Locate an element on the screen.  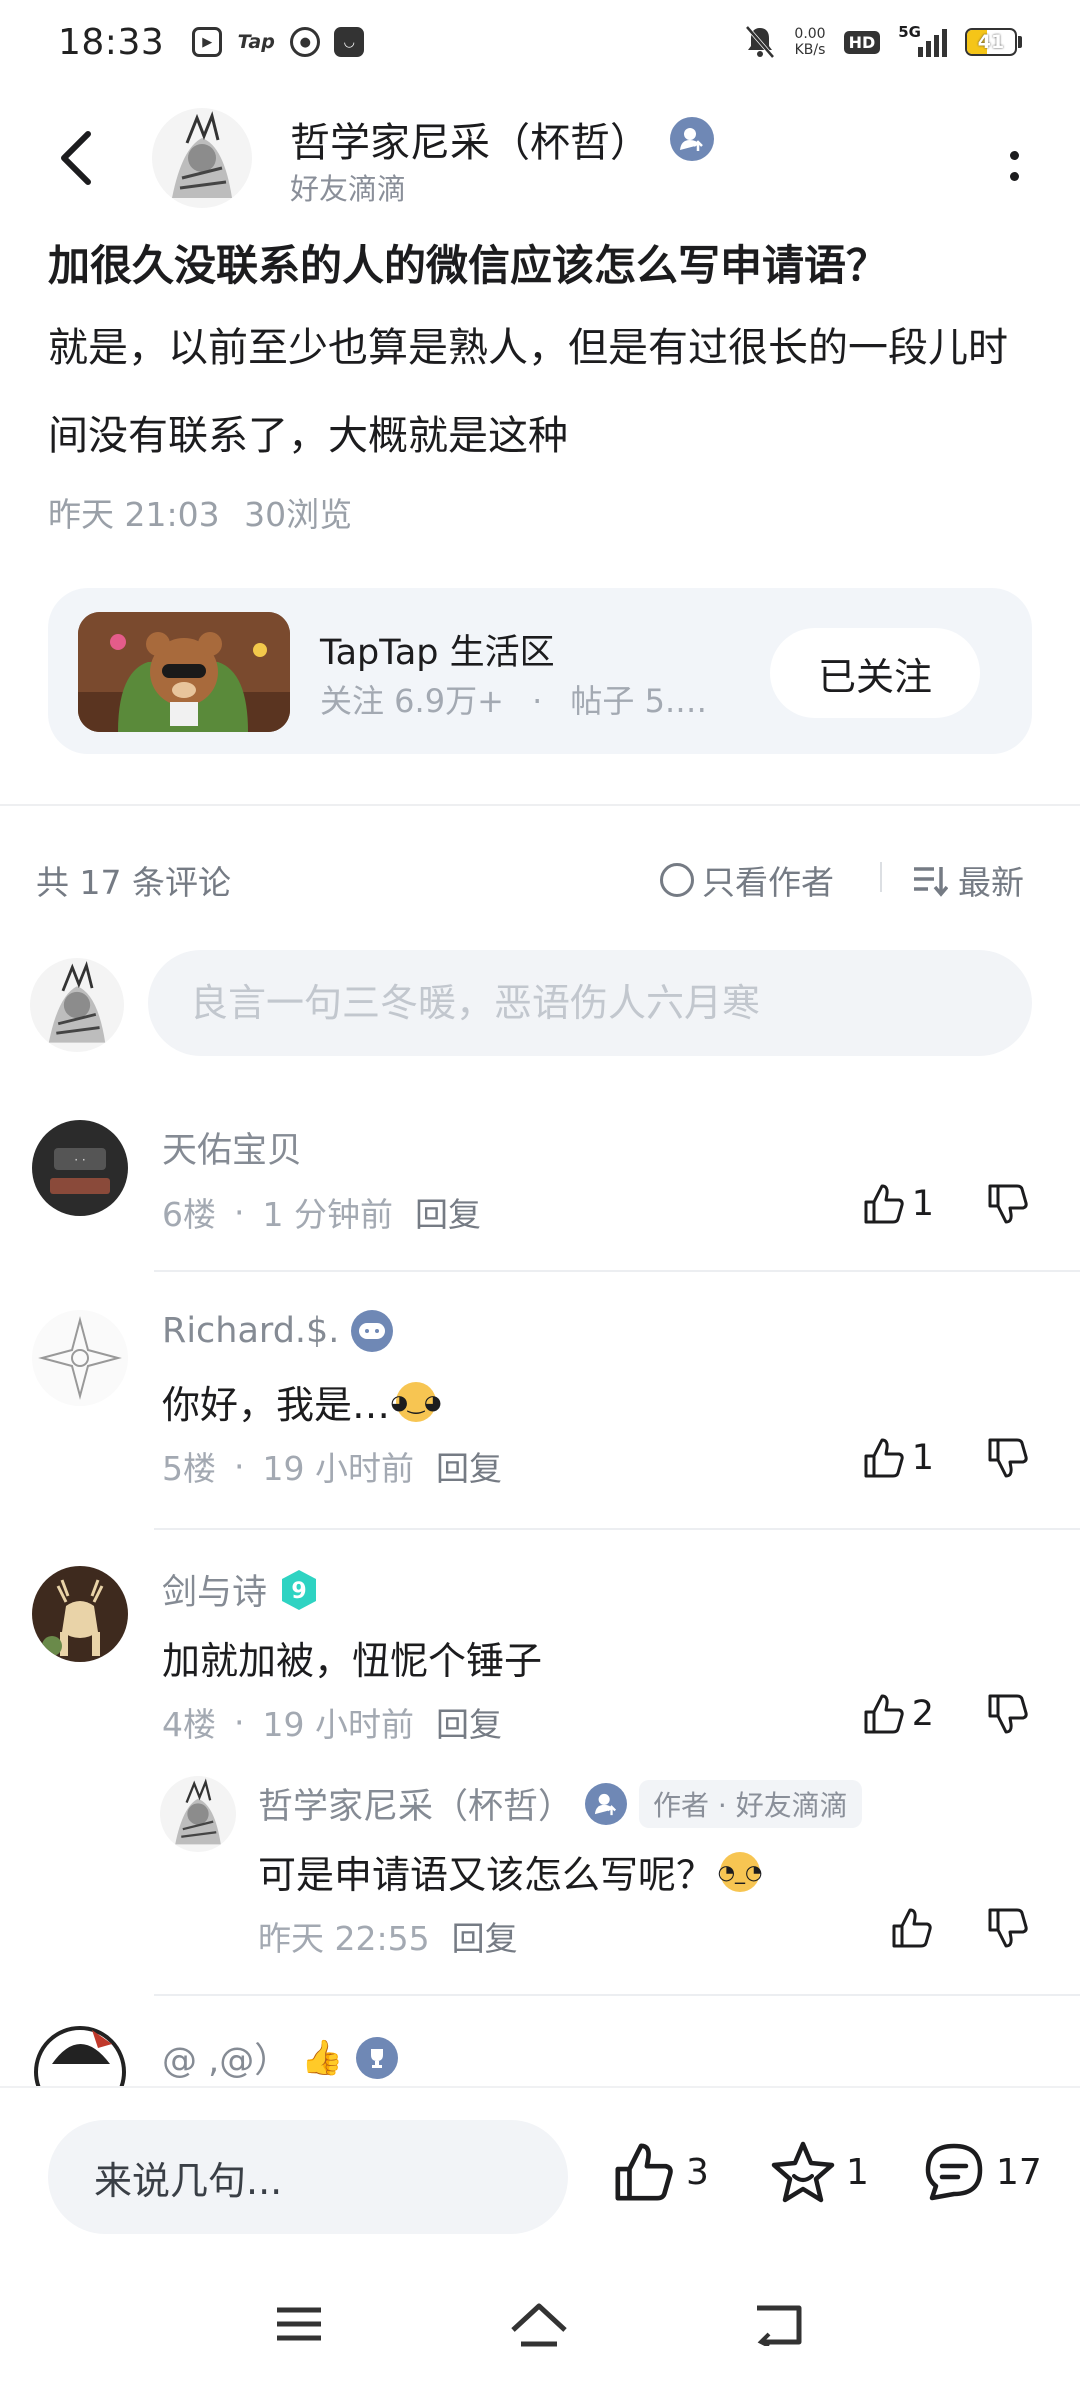
only-author-label: 只看作者 is located at coordinates (768, 882).